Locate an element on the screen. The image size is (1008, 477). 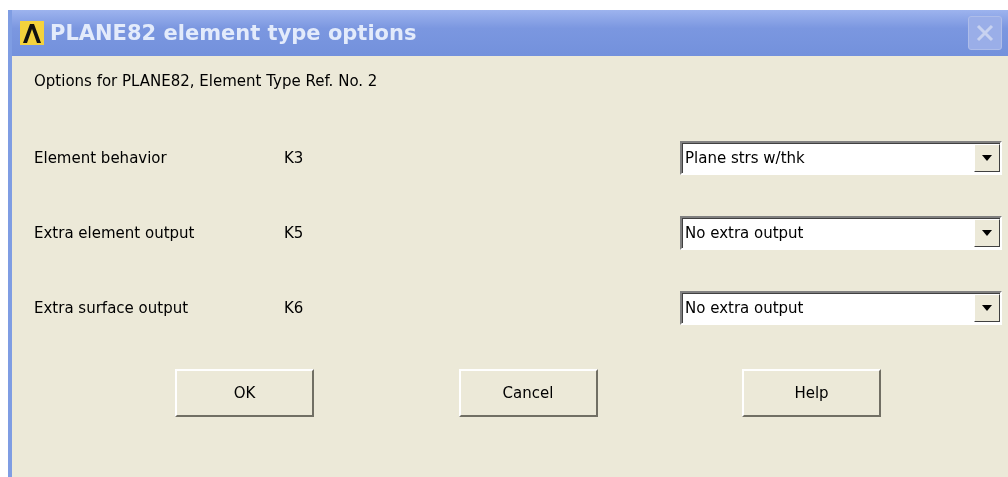
option-label: Element behavior is located at coordinates (101, 157).